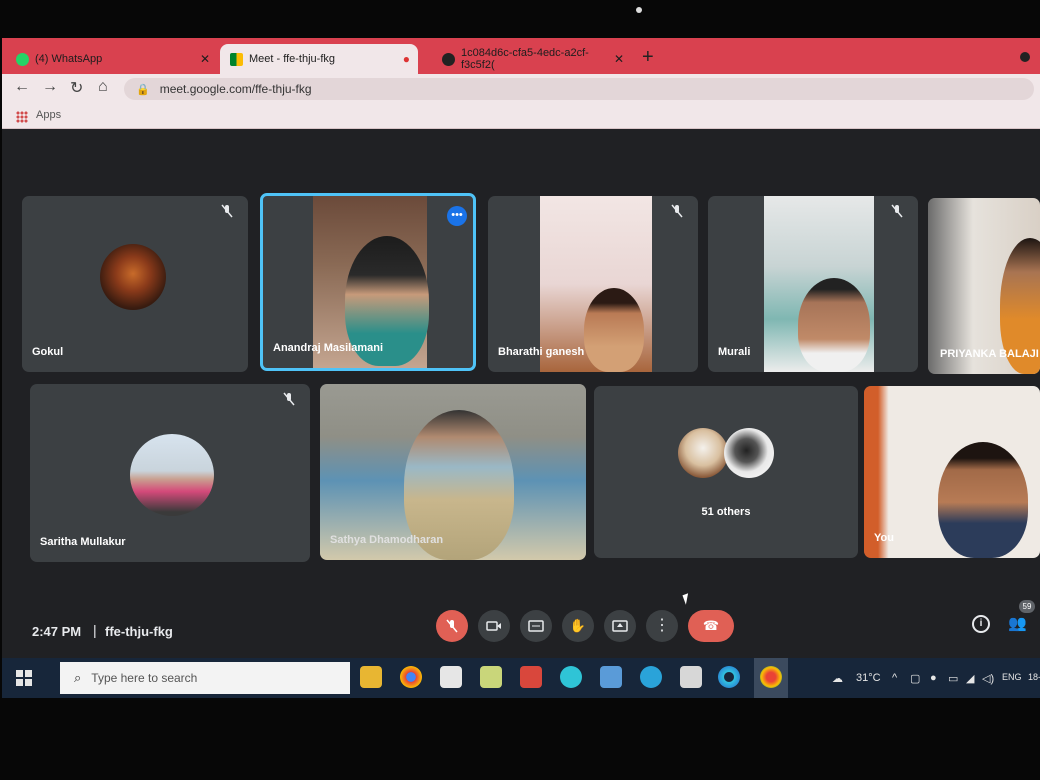  I want to click on others-count: 51 others, so click(726, 512).